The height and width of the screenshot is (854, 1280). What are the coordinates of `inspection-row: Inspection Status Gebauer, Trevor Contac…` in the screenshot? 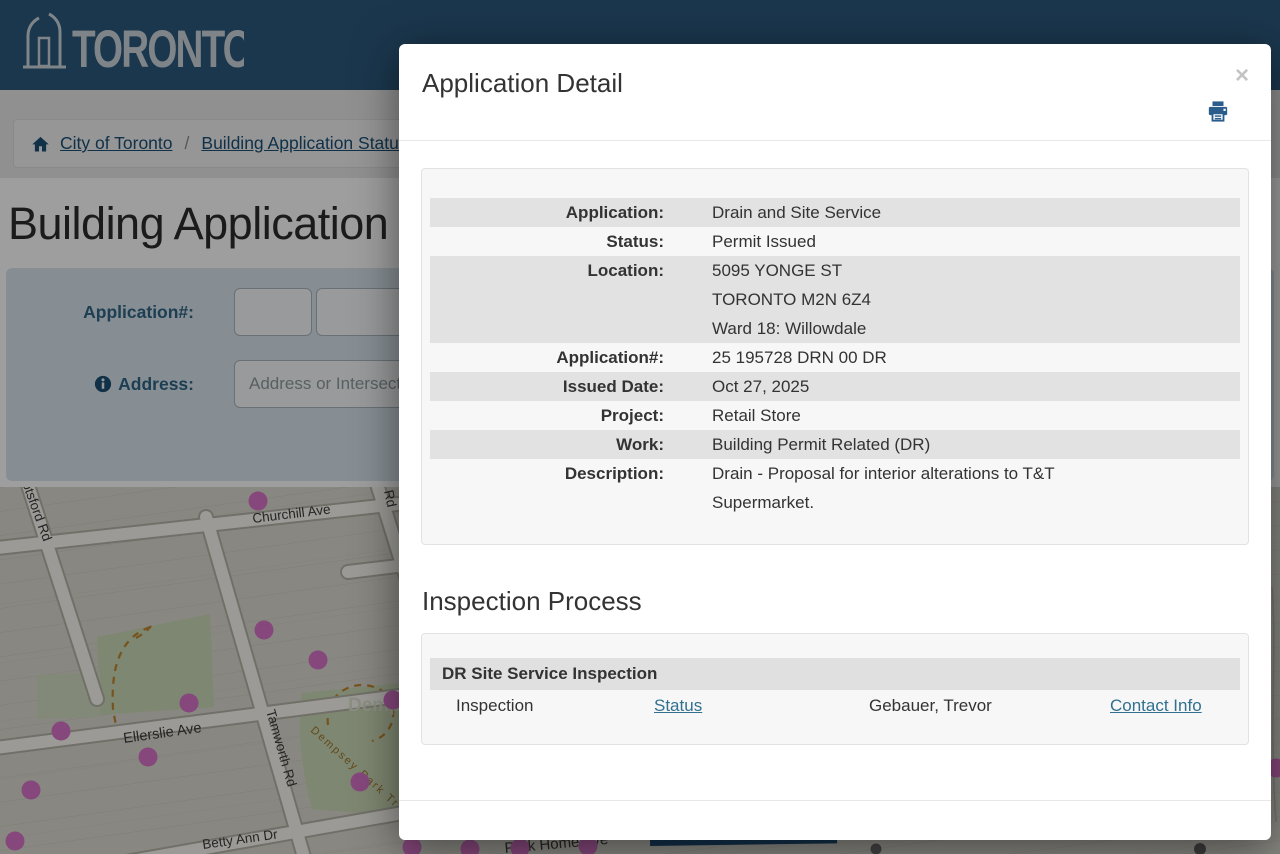 It's located at (835, 705).